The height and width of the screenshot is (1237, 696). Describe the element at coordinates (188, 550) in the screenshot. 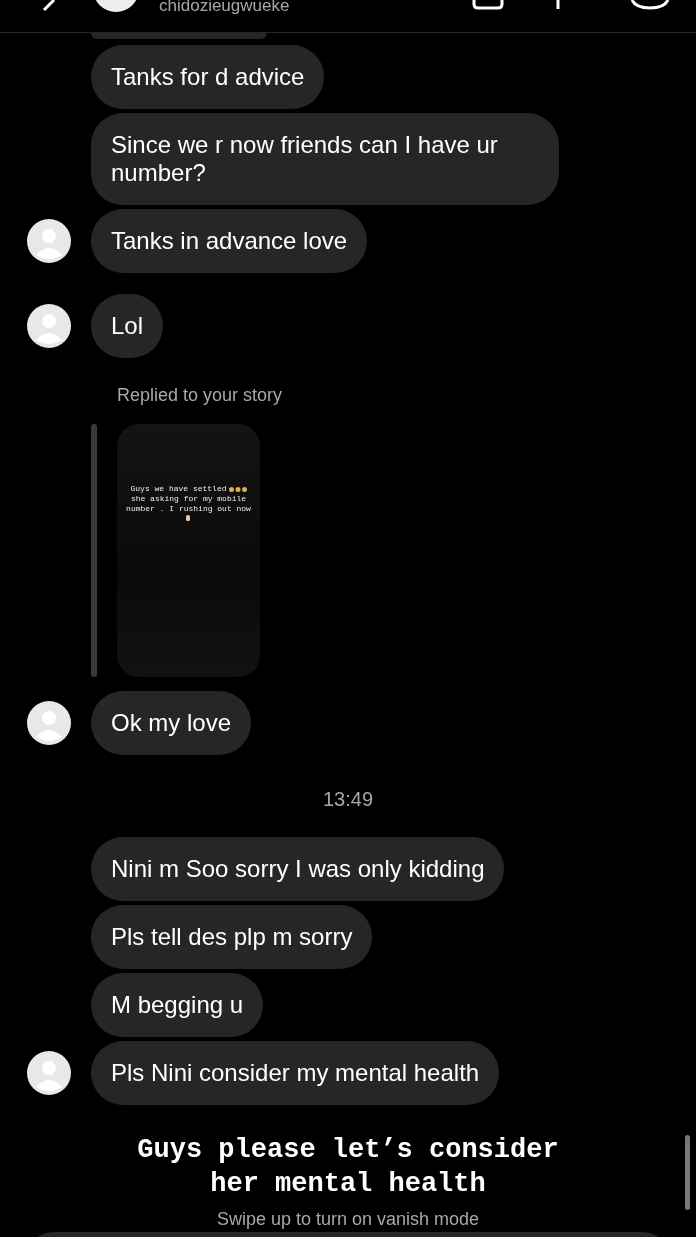

I see `story-thumbnail: Guys we have settled she asking for my mobile number . I rushing out now` at that location.